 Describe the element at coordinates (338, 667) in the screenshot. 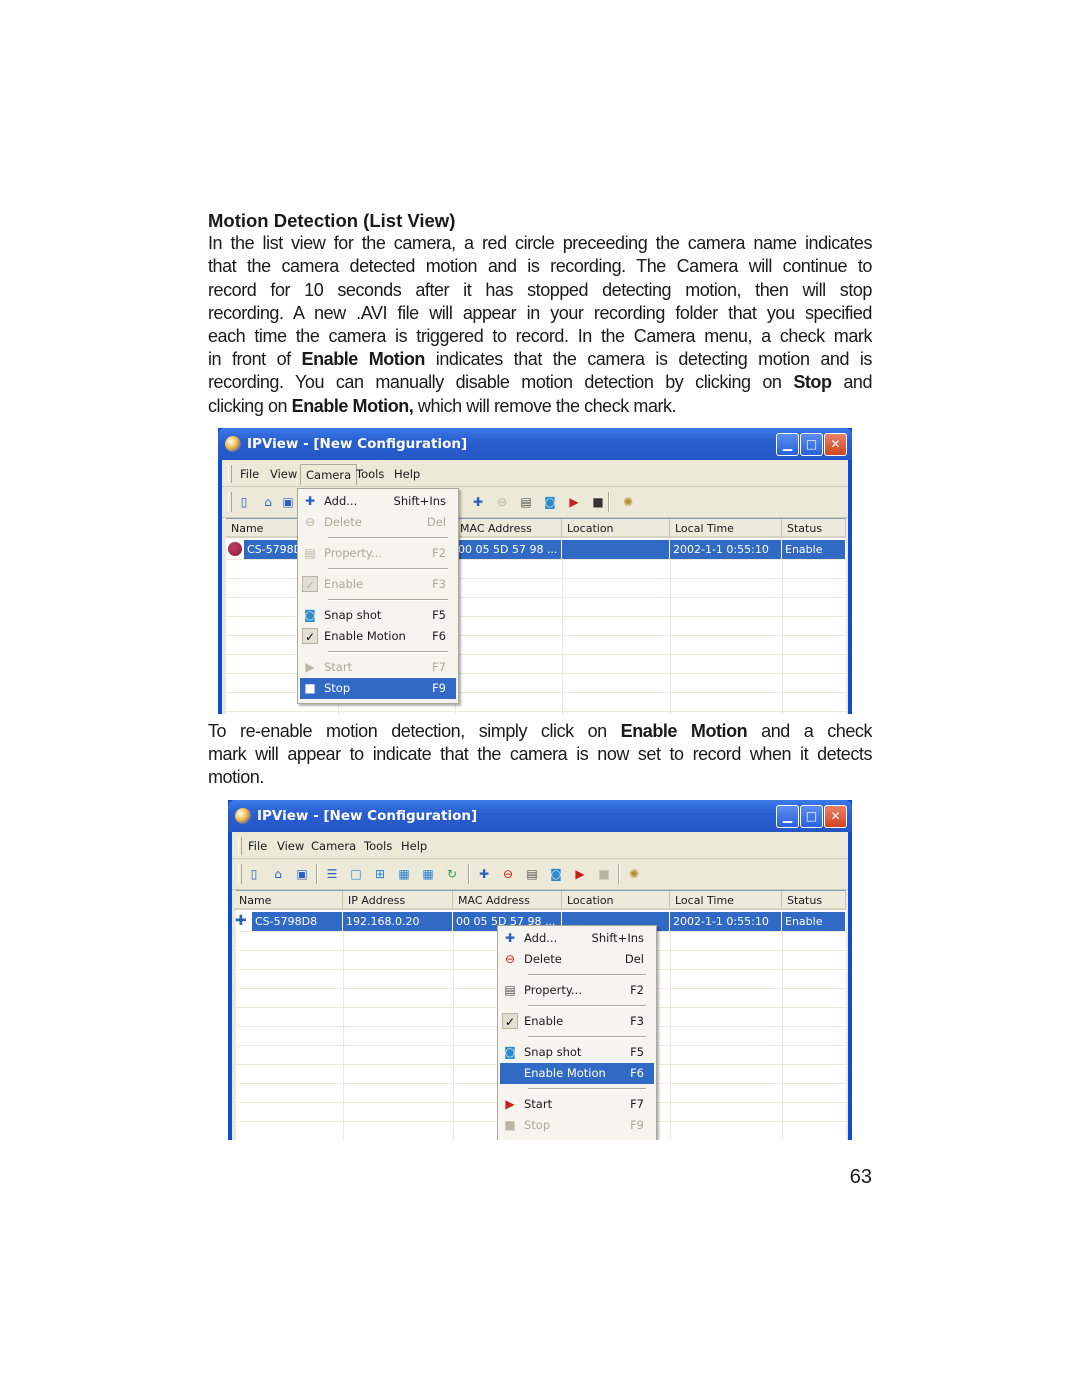

I see `menu-item-label: Start` at that location.